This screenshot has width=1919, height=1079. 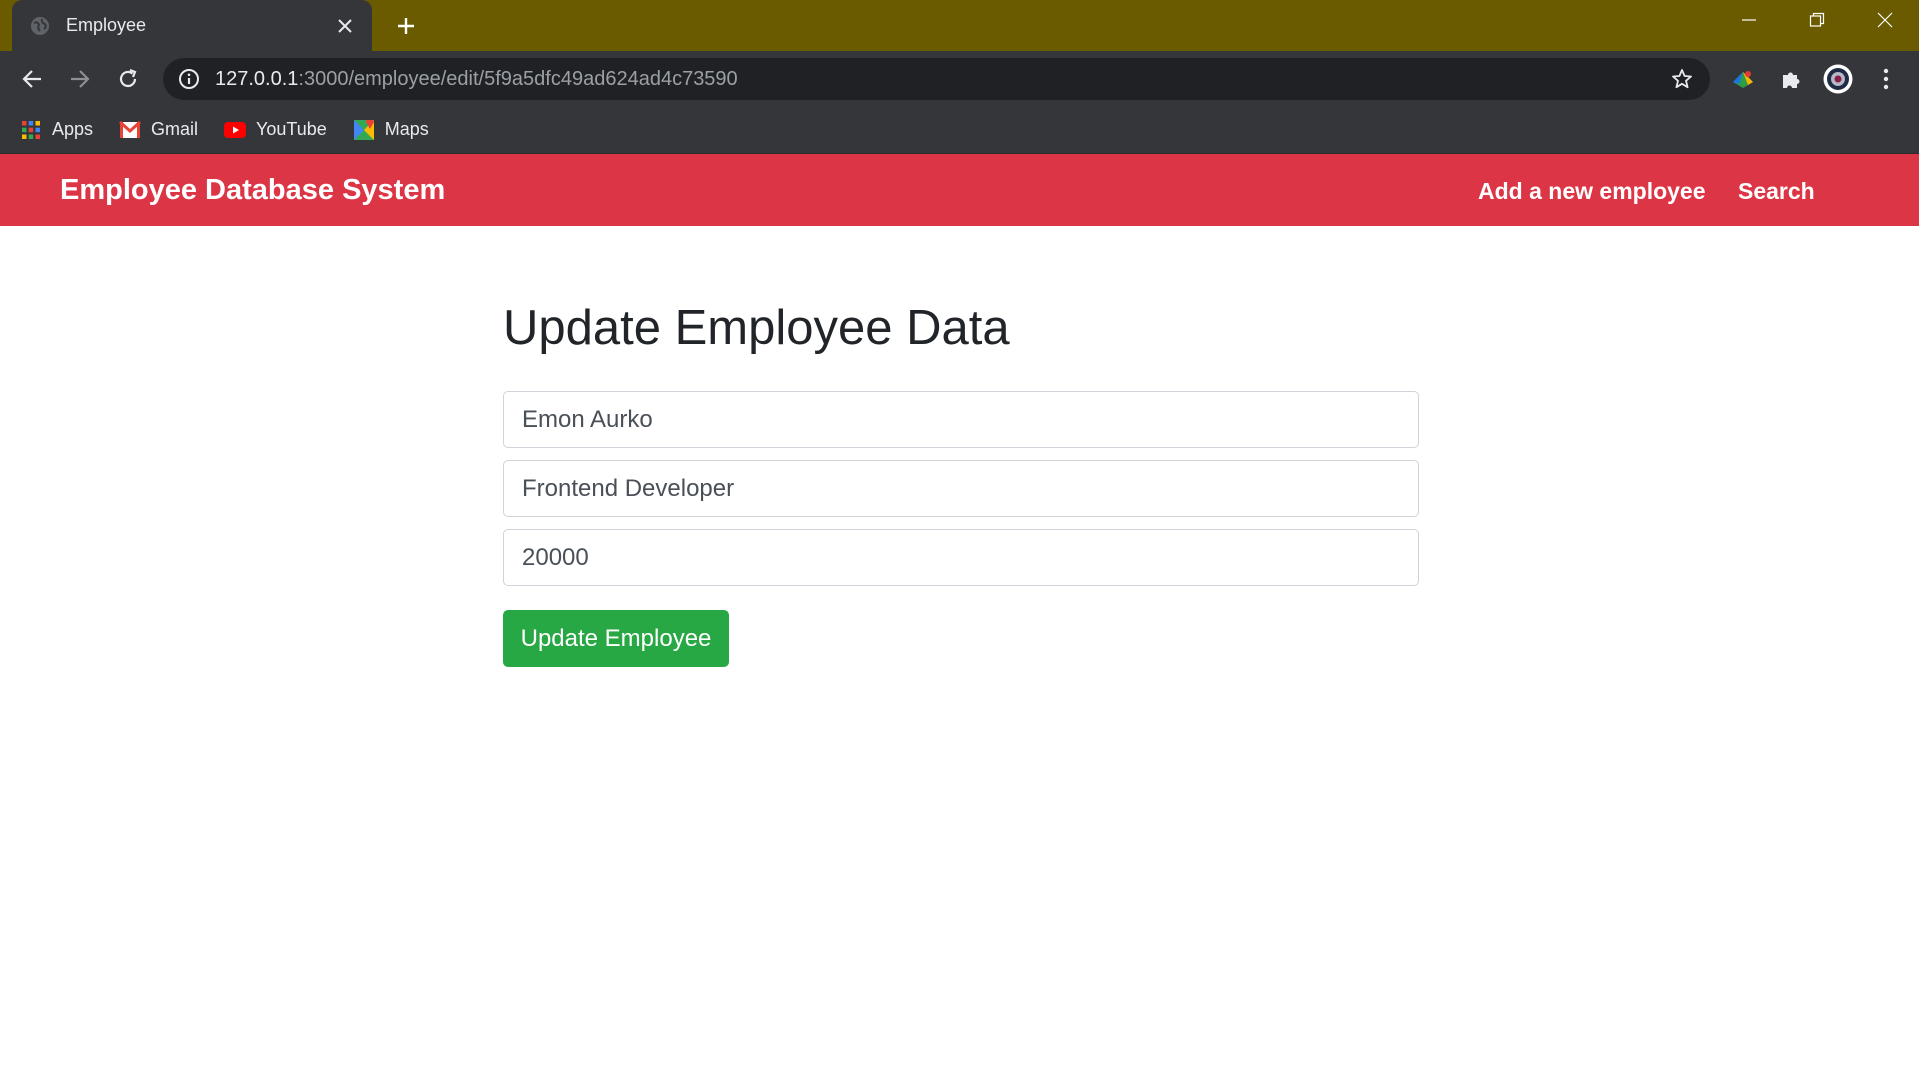 What do you see at coordinates (32, 79) in the screenshot?
I see `back-arrow-icon` at bounding box center [32, 79].